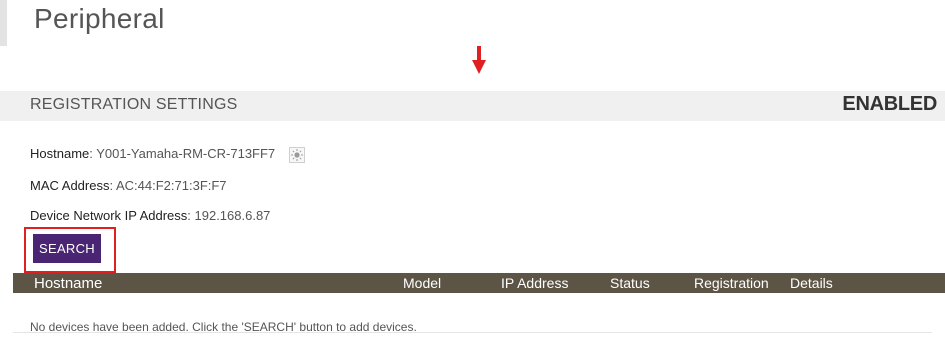 The width and height of the screenshot is (945, 351). I want to click on table-divider, so click(472, 332).